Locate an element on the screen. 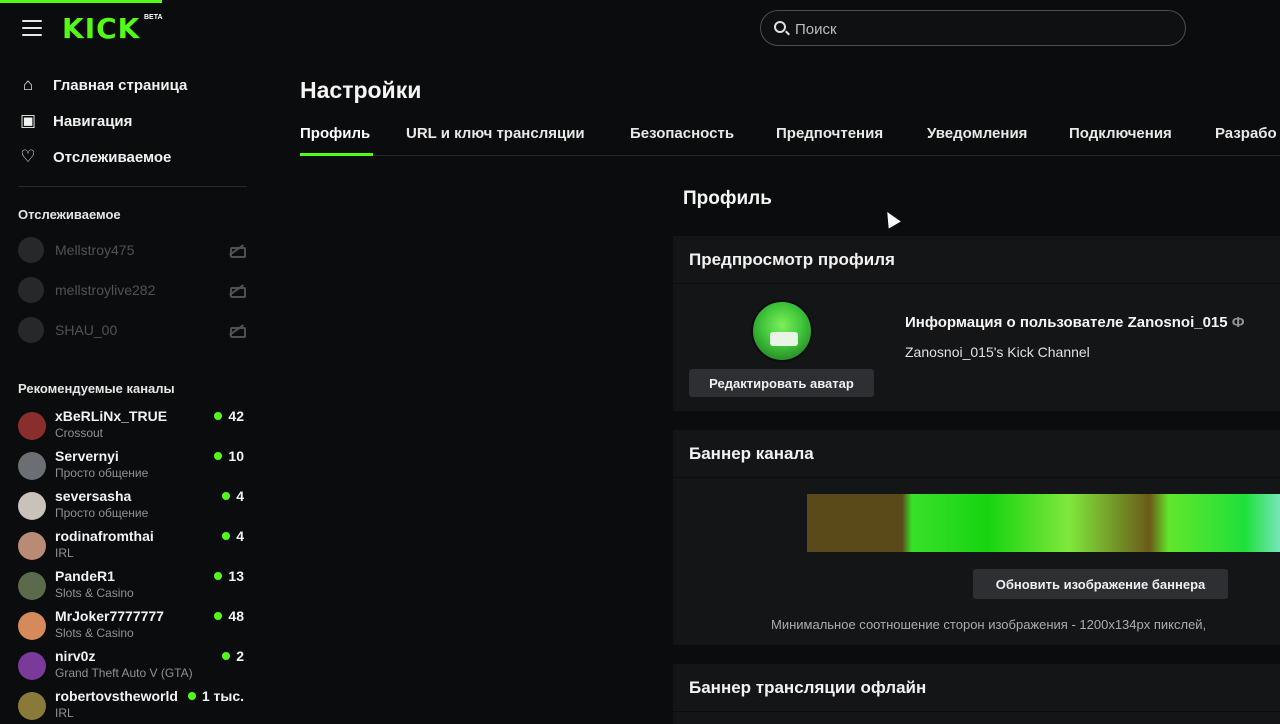  recommended-channel: PandeR1 Slots & Casino 13 is located at coordinates (131, 586).